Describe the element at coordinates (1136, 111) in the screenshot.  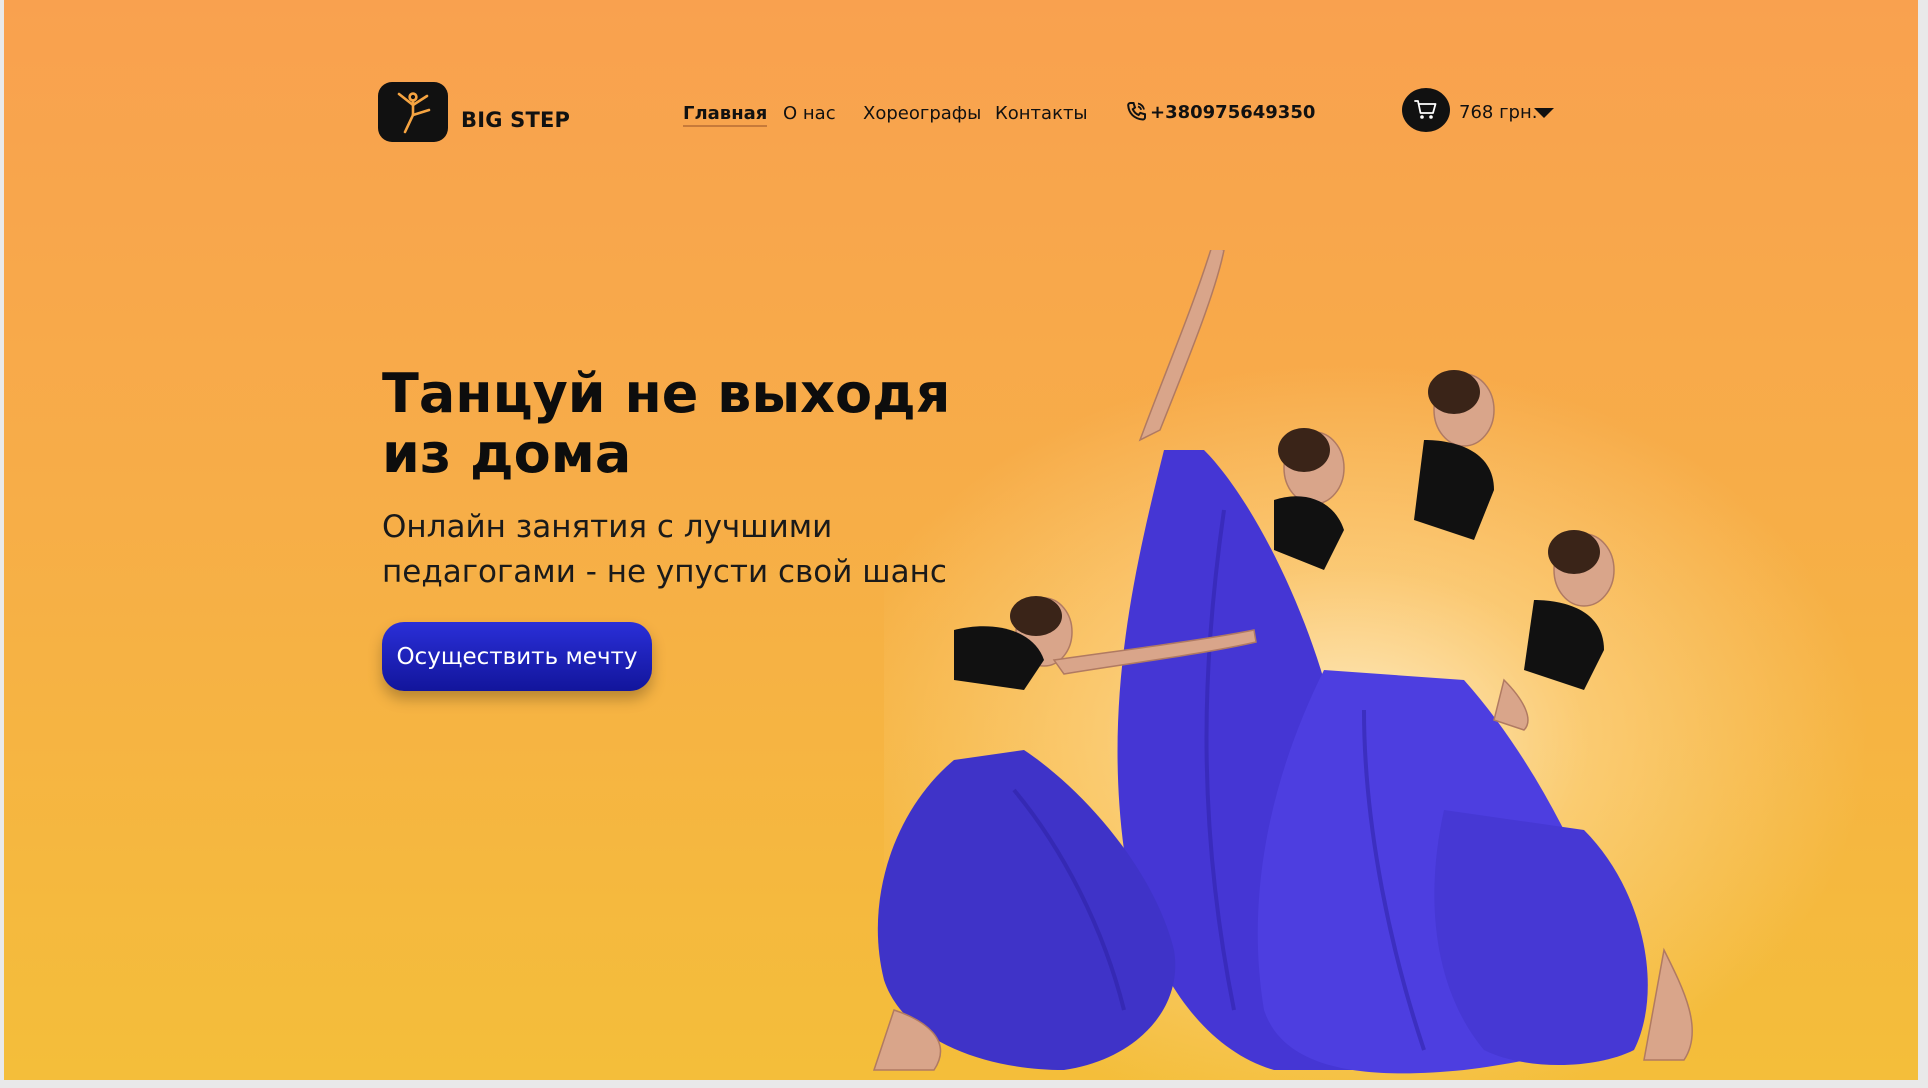
I see `phone-icon` at that location.